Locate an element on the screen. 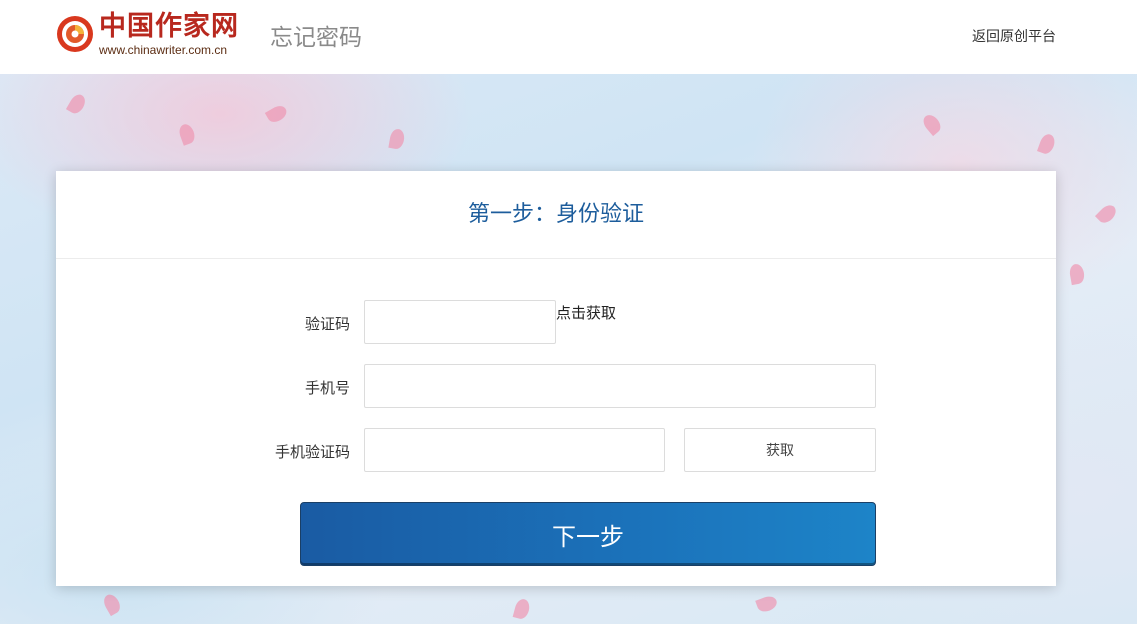 Image resolution: width=1137 pixels, height=624 pixels. header: 中国作家网 www.chinawriter.com.cn 忘记密码 返回原创平台 is located at coordinates (568, 37).